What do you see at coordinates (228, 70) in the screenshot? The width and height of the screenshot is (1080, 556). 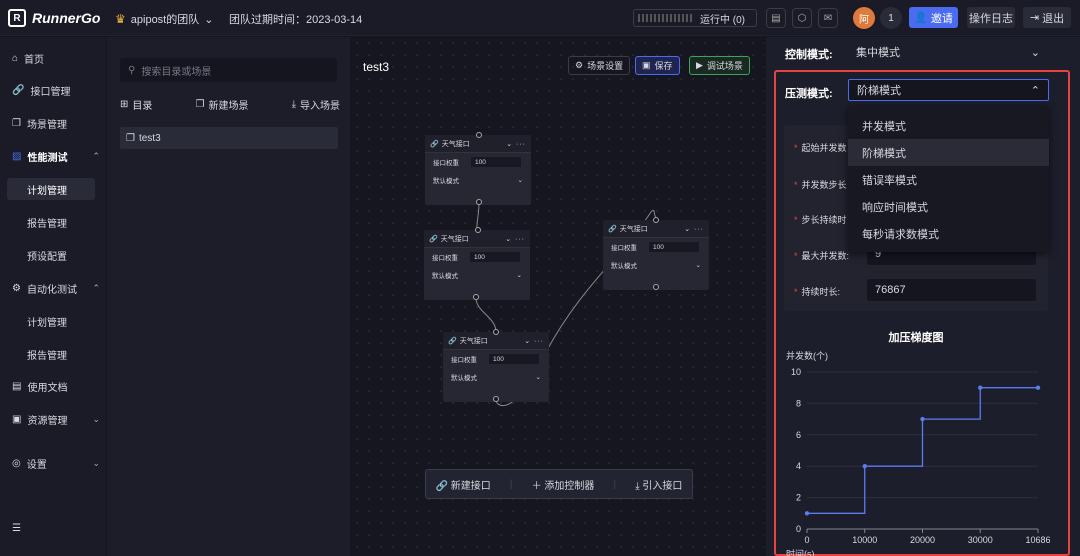 I see `search-input: ⚲ 搜索目录或场景` at bounding box center [228, 70].